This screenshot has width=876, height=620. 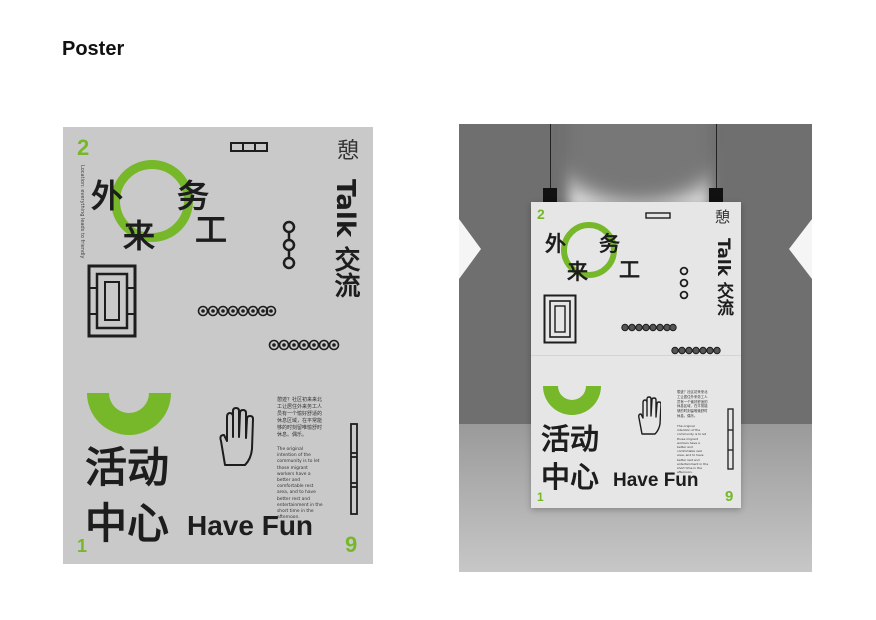 I want to click on poster-fold-line, so click(x=636, y=355).